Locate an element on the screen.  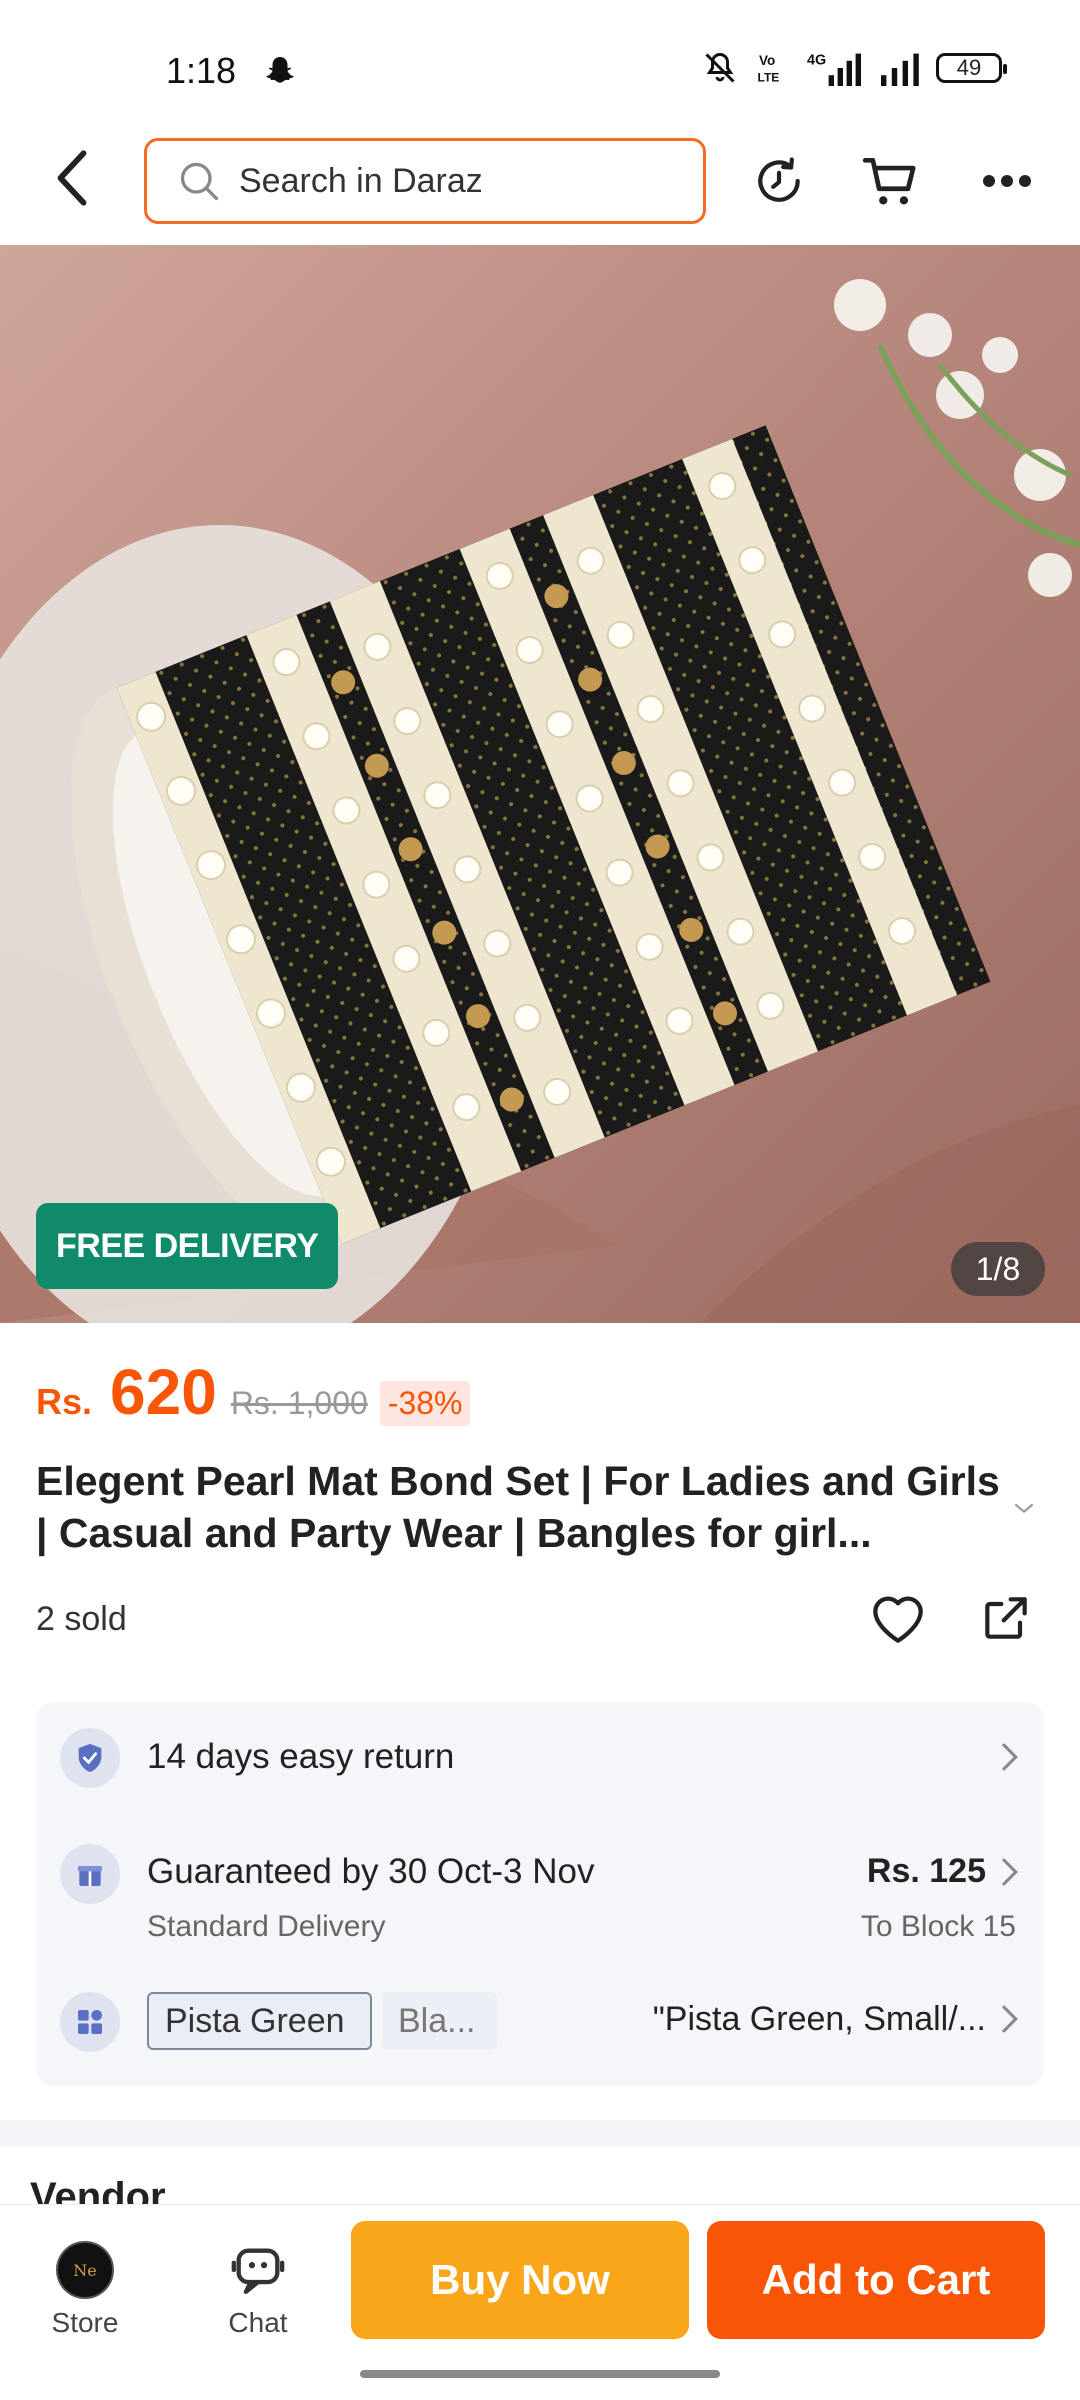
chevron-down-icon is located at coordinates (1024, 1509).